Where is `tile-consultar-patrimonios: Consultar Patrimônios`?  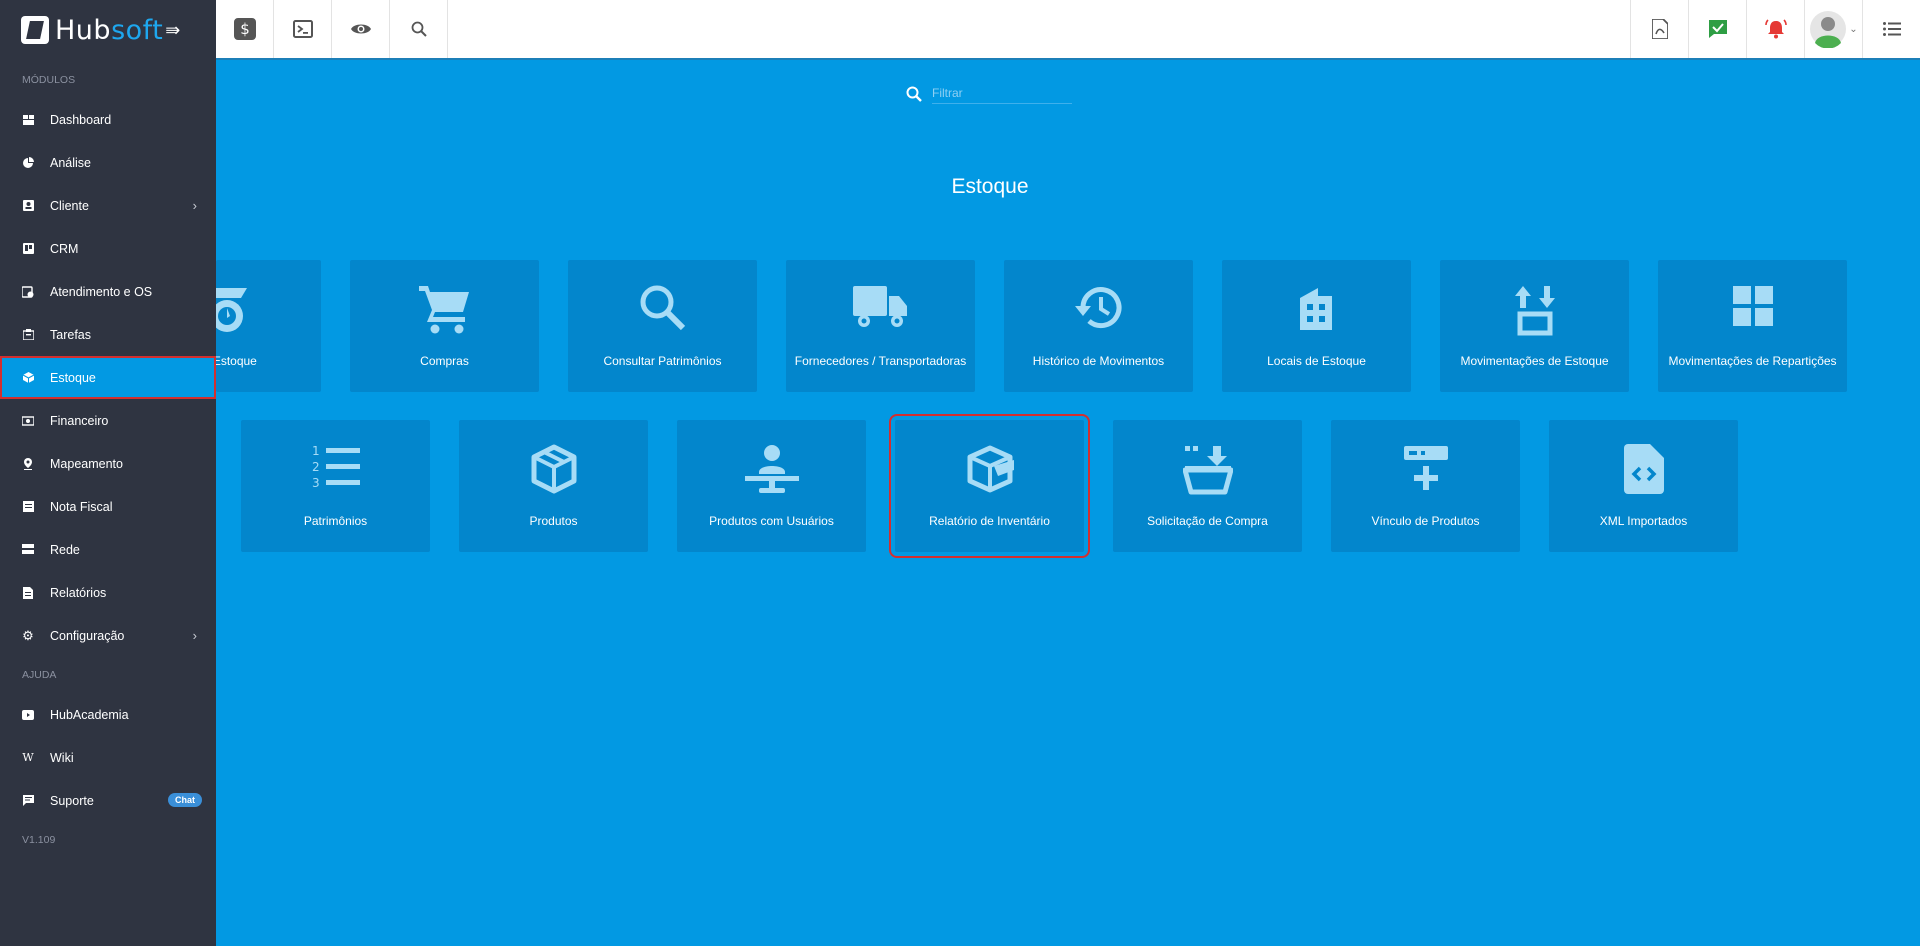
tile-consultar-patrimonios: Consultar Patrimônios is located at coordinates (662, 326).